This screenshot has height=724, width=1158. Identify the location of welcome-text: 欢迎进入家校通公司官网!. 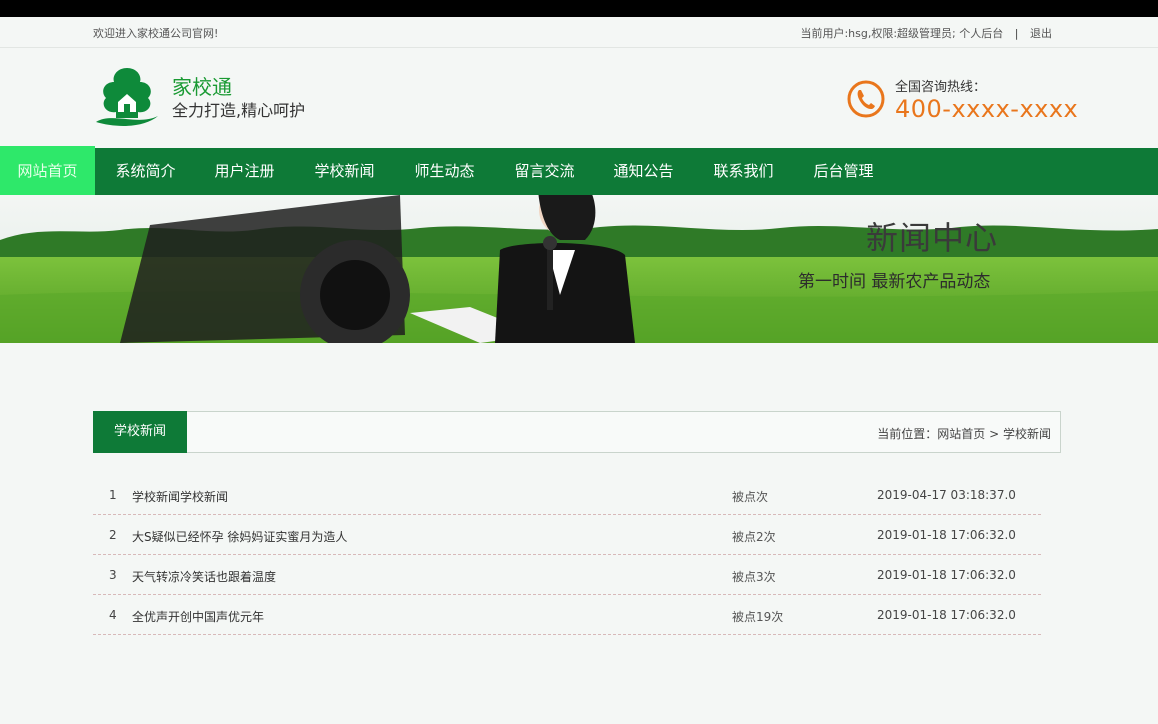
(156, 33).